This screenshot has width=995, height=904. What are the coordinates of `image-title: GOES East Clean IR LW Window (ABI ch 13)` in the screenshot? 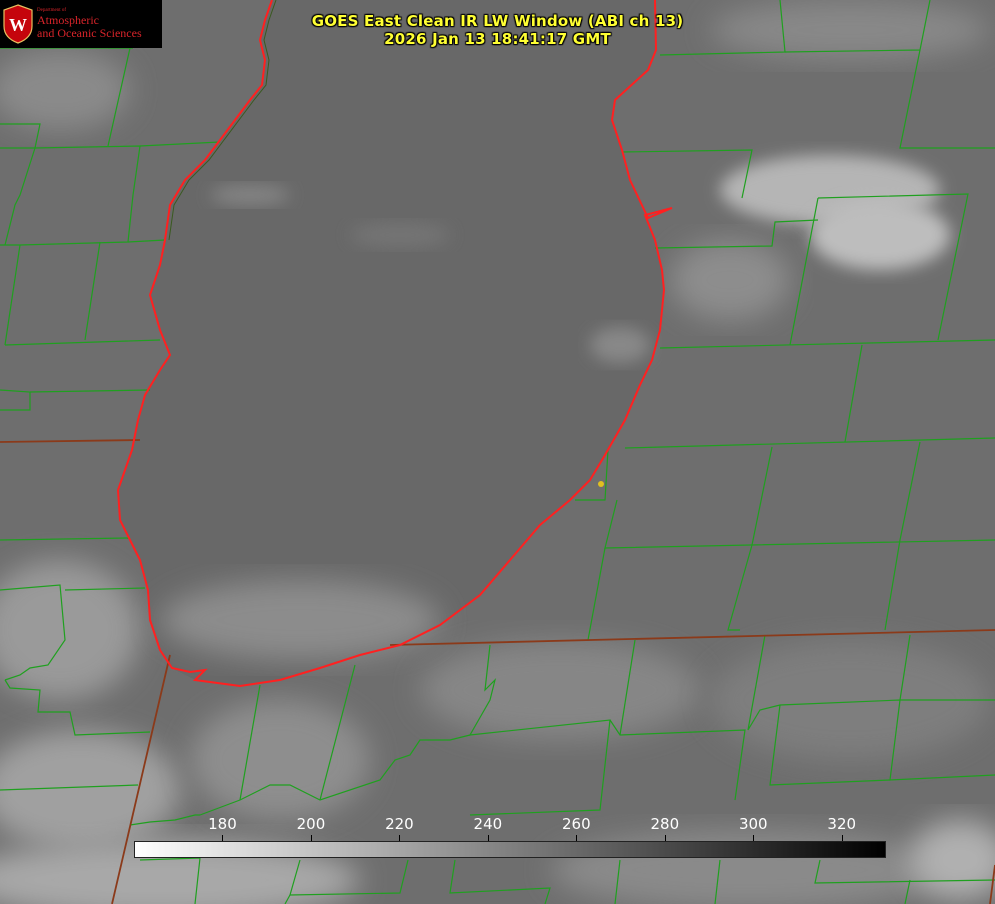 It's located at (497, 21).